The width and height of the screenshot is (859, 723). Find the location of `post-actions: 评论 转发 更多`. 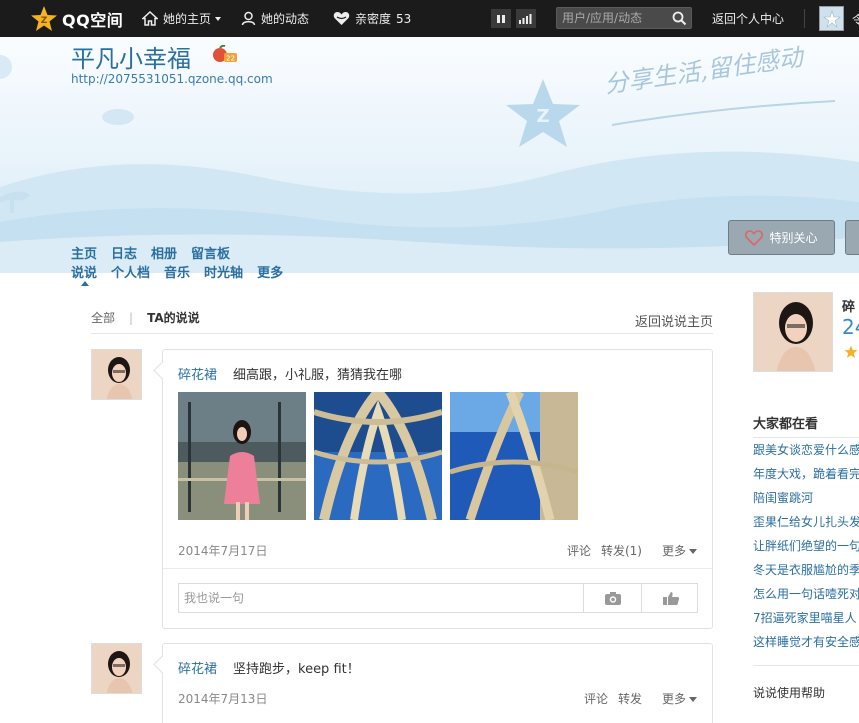

post-actions: 评论 转发 更多 is located at coordinates (635, 698).